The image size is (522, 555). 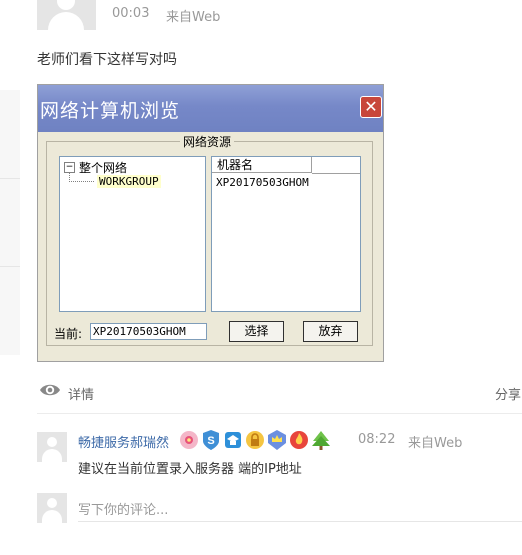 I want to click on machine-list: 机器名 XP20170503GHOM, so click(x=286, y=234).